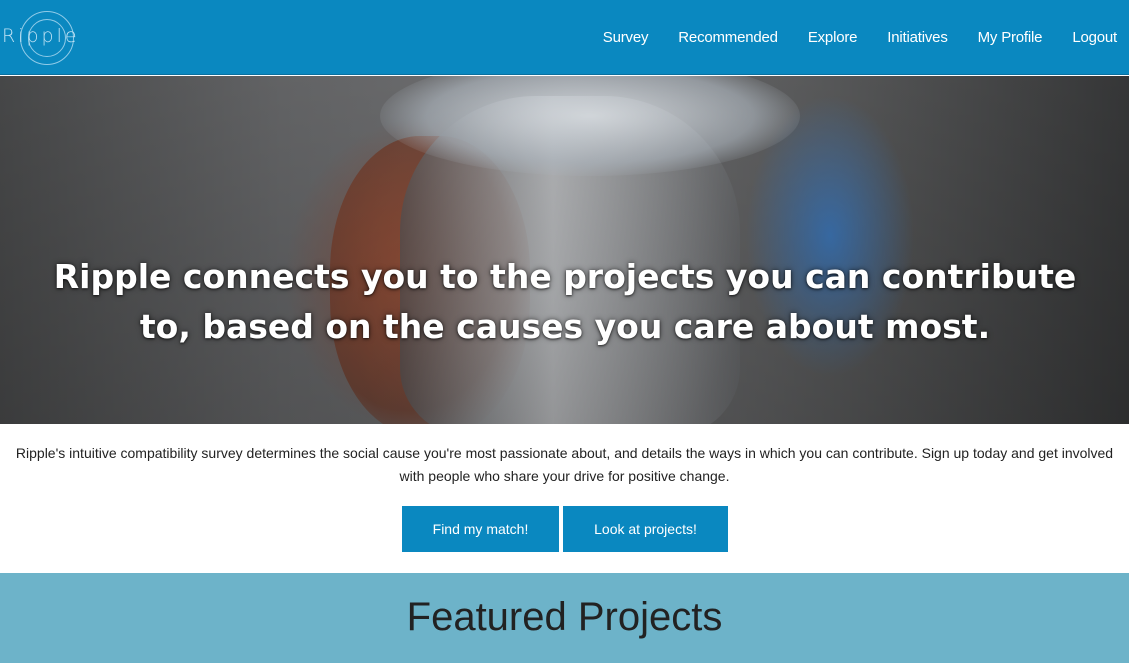 The width and height of the screenshot is (1129, 663). Describe the element at coordinates (480, 529) in the screenshot. I see `find-my-match-button: Find my match!` at that location.